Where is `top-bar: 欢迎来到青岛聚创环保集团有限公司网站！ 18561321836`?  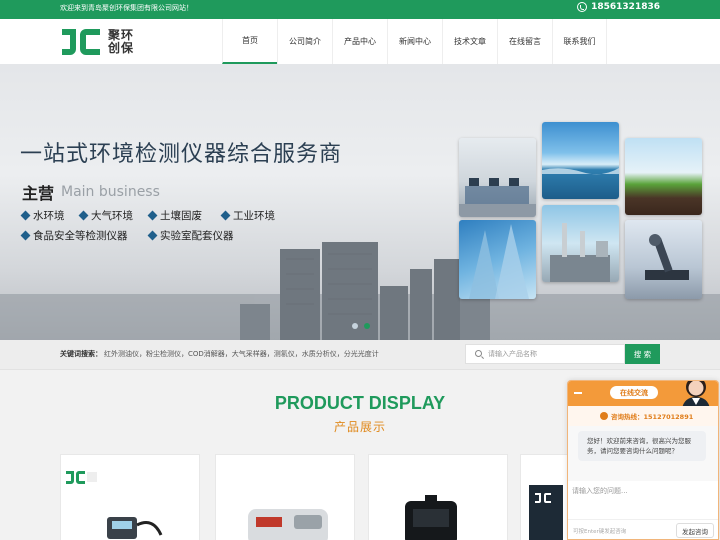 top-bar: 欢迎来到青岛聚创环保集团有限公司网站！ 18561321836 is located at coordinates (360, 9).